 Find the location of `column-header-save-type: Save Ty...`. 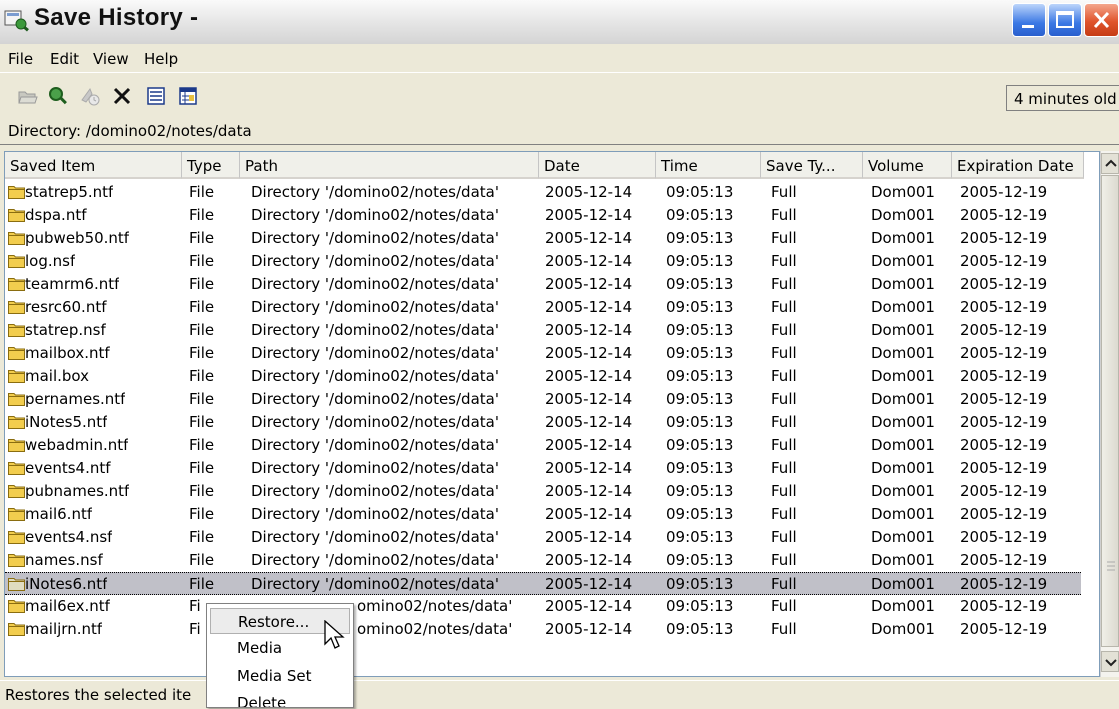

column-header-save-type: Save Ty... is located at coordinates (812, 165).